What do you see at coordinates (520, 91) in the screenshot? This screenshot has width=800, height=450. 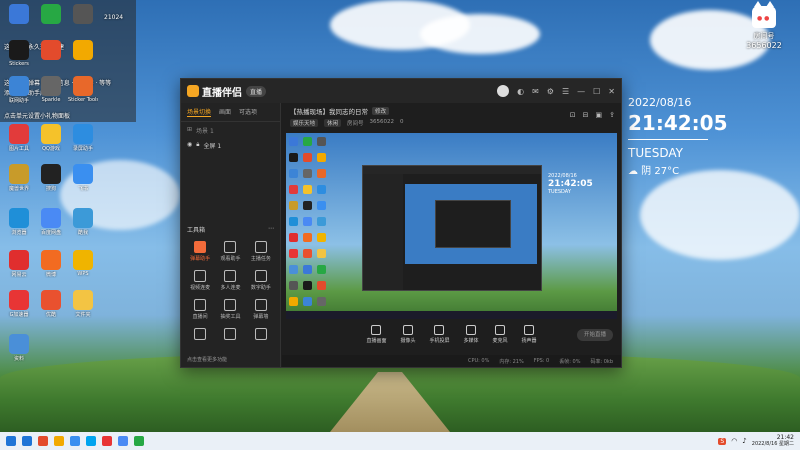 I see `skin-icon: ◐` at bounding box center [520, 91].